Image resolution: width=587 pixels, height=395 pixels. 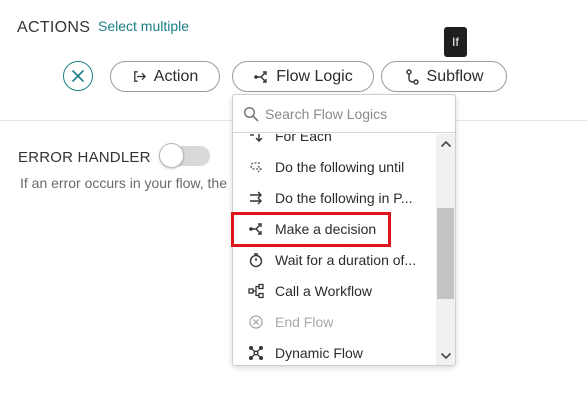 What do you see at coordinates (256, 291) in the screenshot?
I see `workflow-icon` at bounding box center [256, 291].